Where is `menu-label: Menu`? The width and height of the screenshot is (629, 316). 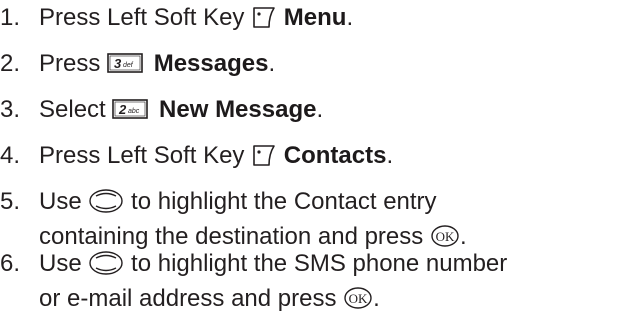
menu-label: Menu is located at coordinates (315, 17).